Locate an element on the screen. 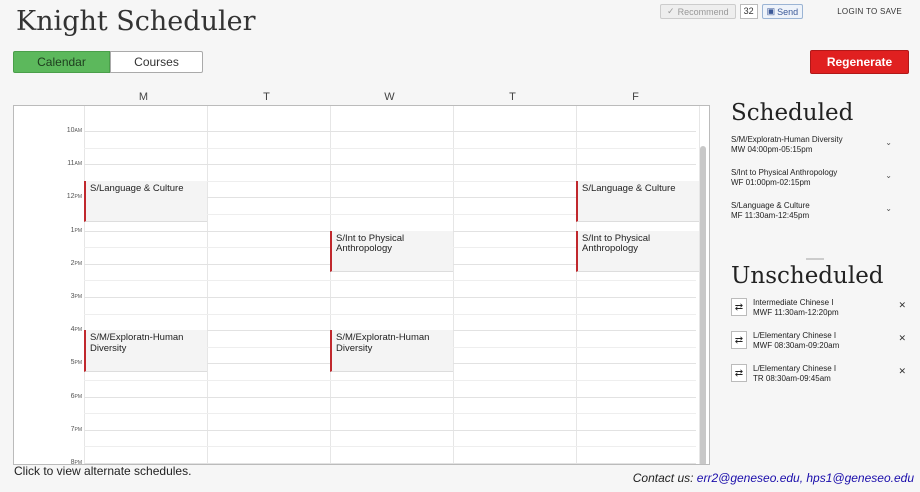  scheduled-heading: Scheduled is located at coordinates (792, 113).